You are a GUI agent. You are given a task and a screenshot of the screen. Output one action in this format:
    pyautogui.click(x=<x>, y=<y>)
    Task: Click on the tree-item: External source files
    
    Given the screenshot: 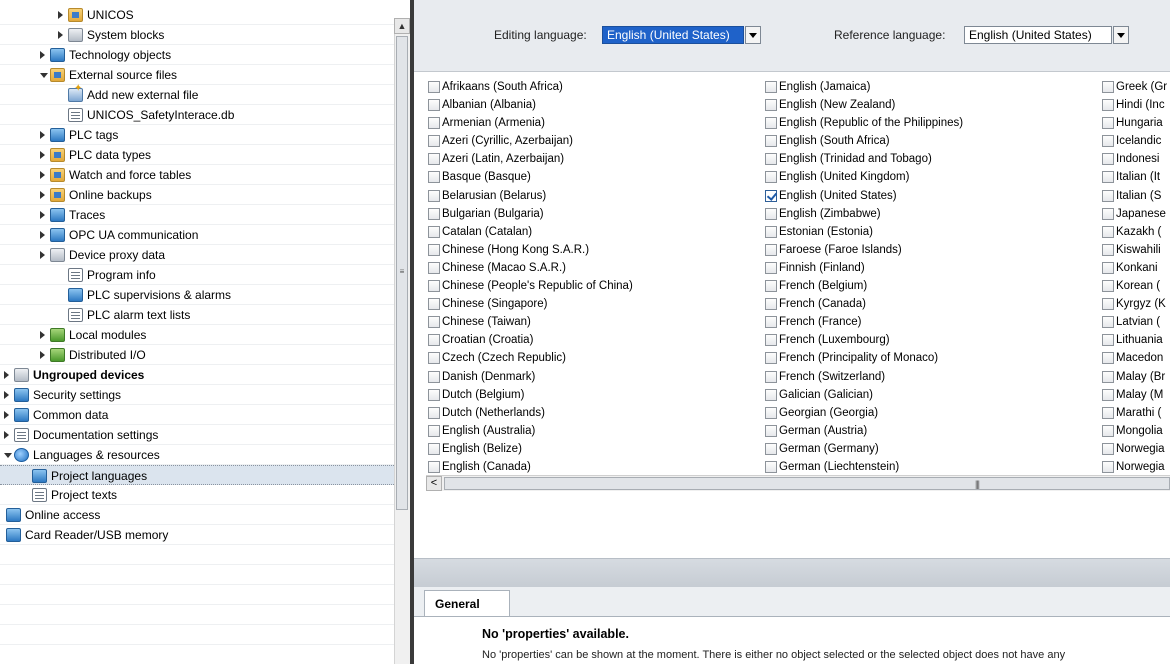 What is the action you would take?
    pyautogui.click(x=197, y=75)
    